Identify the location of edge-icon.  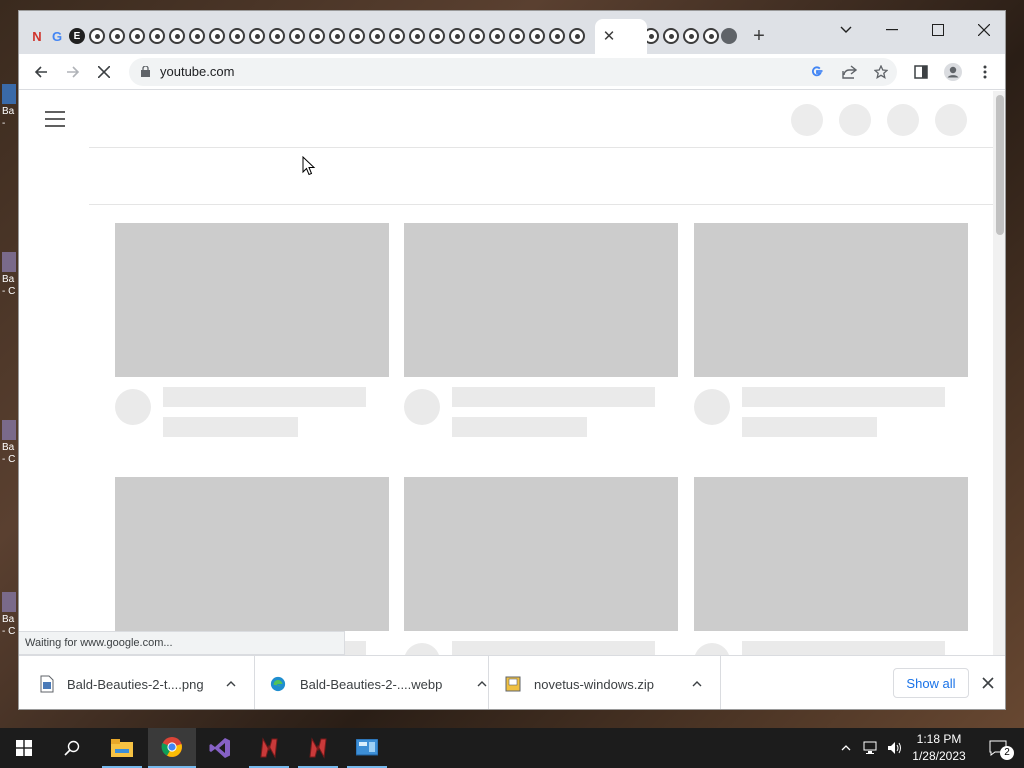
(278, 684).